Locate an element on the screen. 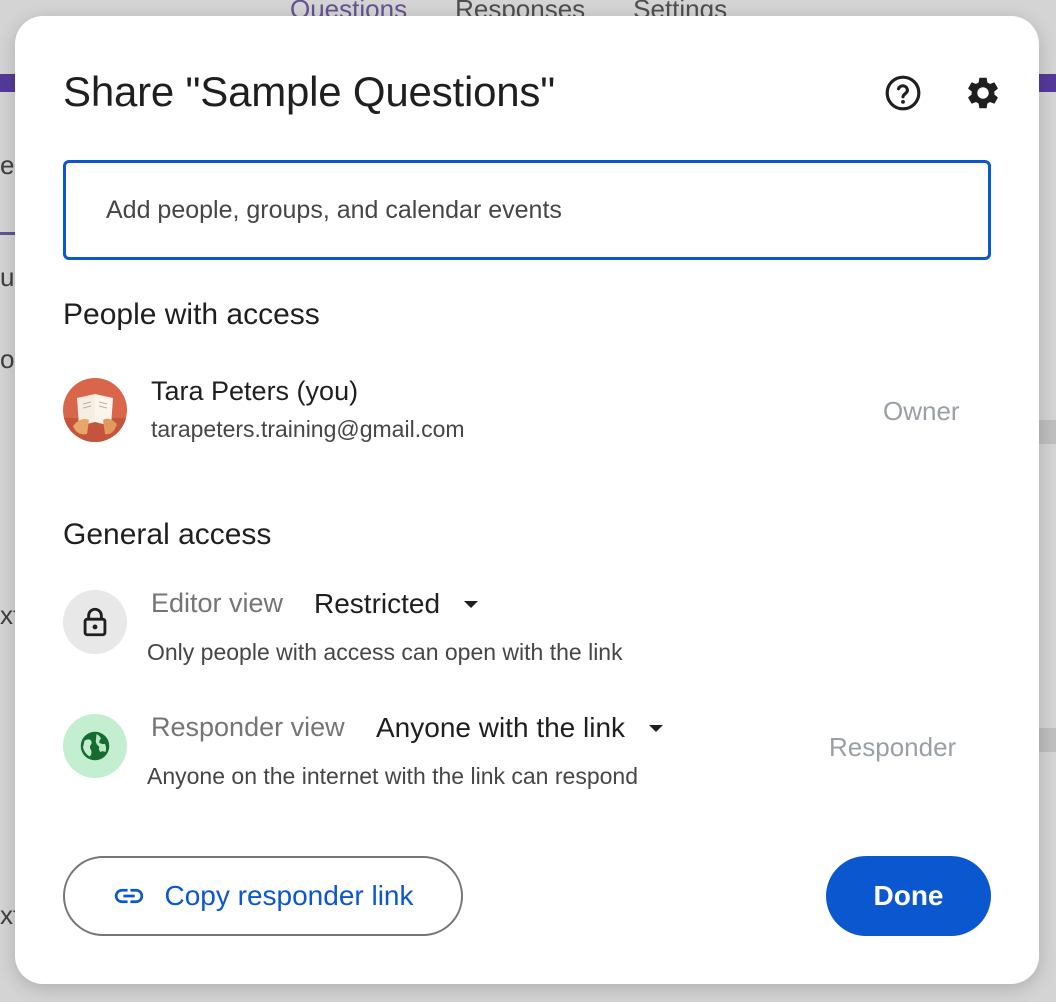  general-access-heading: General access is located at coordinates (167, 534).